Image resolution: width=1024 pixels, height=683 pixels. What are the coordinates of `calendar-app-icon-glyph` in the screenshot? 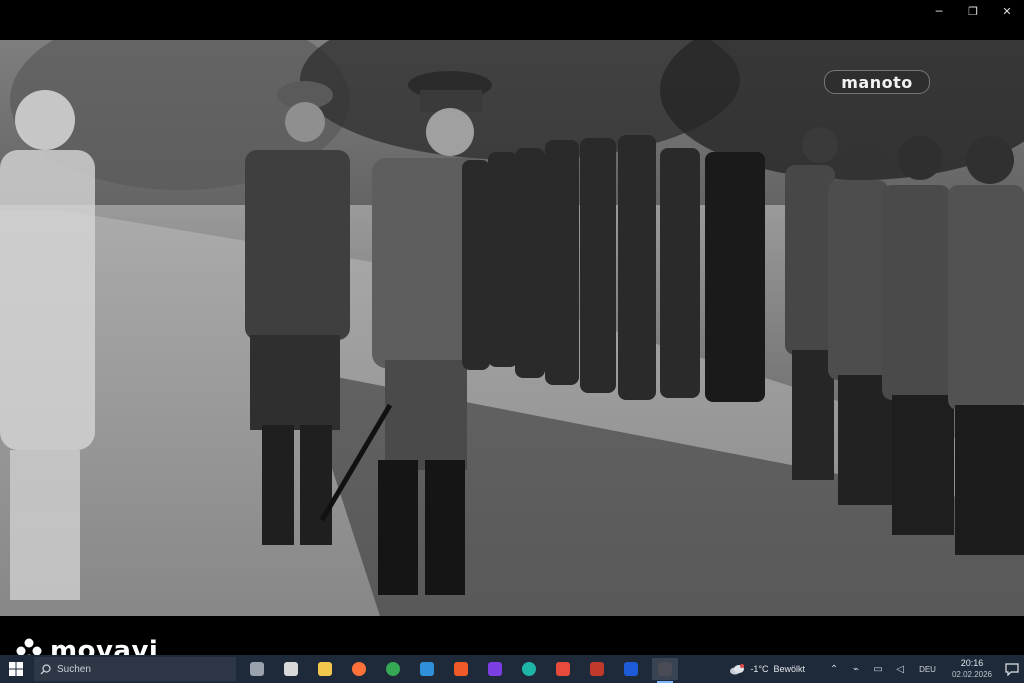 It's located at (291, 669).